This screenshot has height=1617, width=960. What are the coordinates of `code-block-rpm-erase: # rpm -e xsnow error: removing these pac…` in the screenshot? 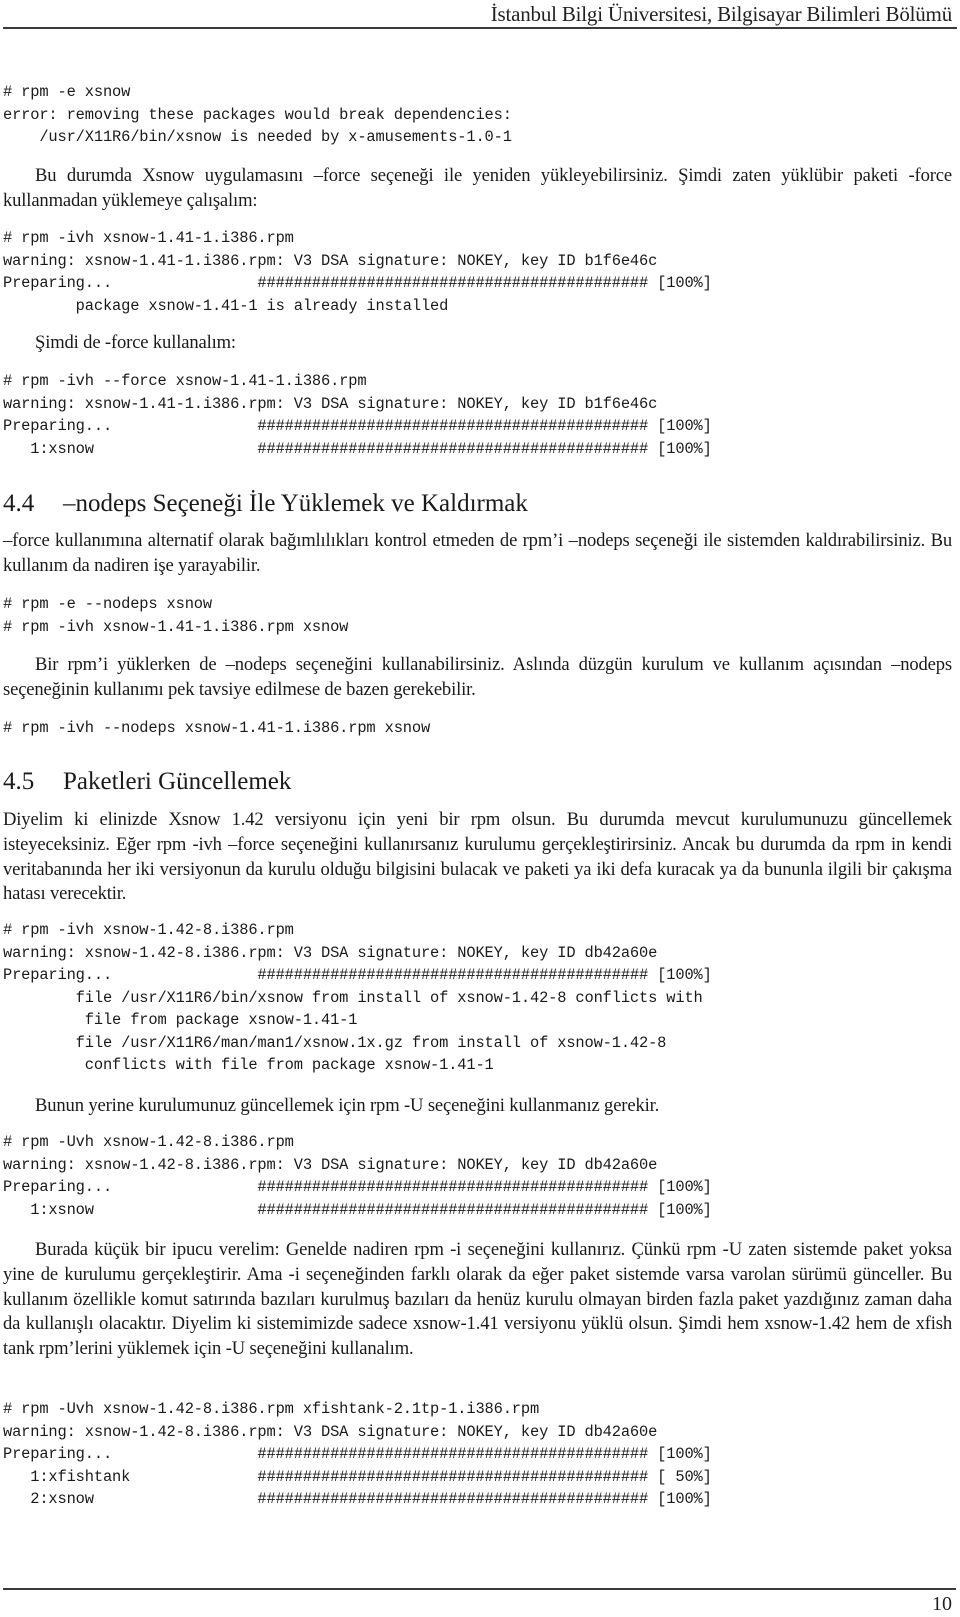 It's located at (477, 115).